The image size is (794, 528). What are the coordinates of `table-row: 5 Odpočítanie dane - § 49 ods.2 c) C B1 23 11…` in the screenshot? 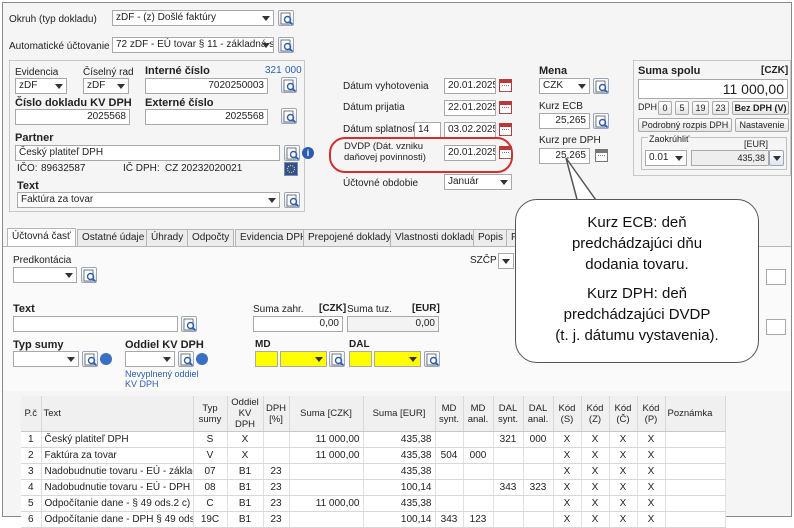 It's located at (373, 503).